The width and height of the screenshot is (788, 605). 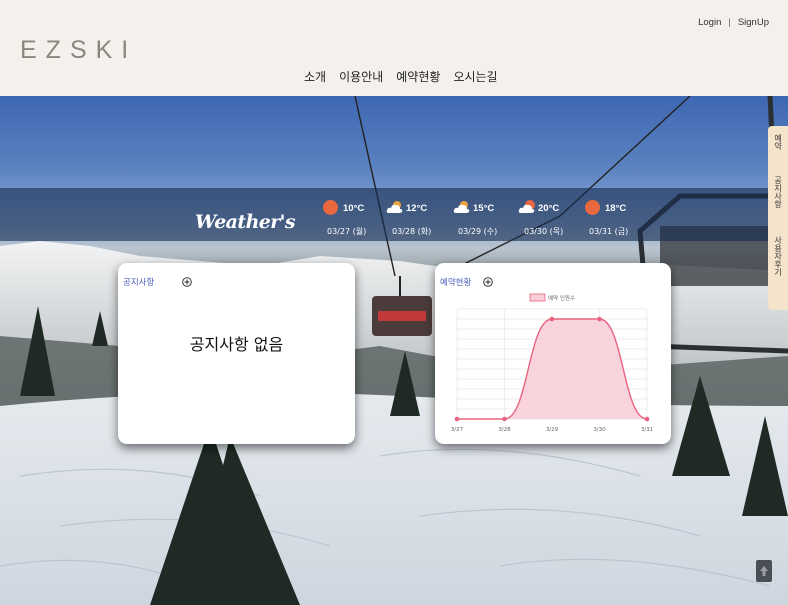 What do you see at coordinates (138, 282) in the screenshot?
I see `notice-card-title: 공지사항` at bounding box center [138, 282].